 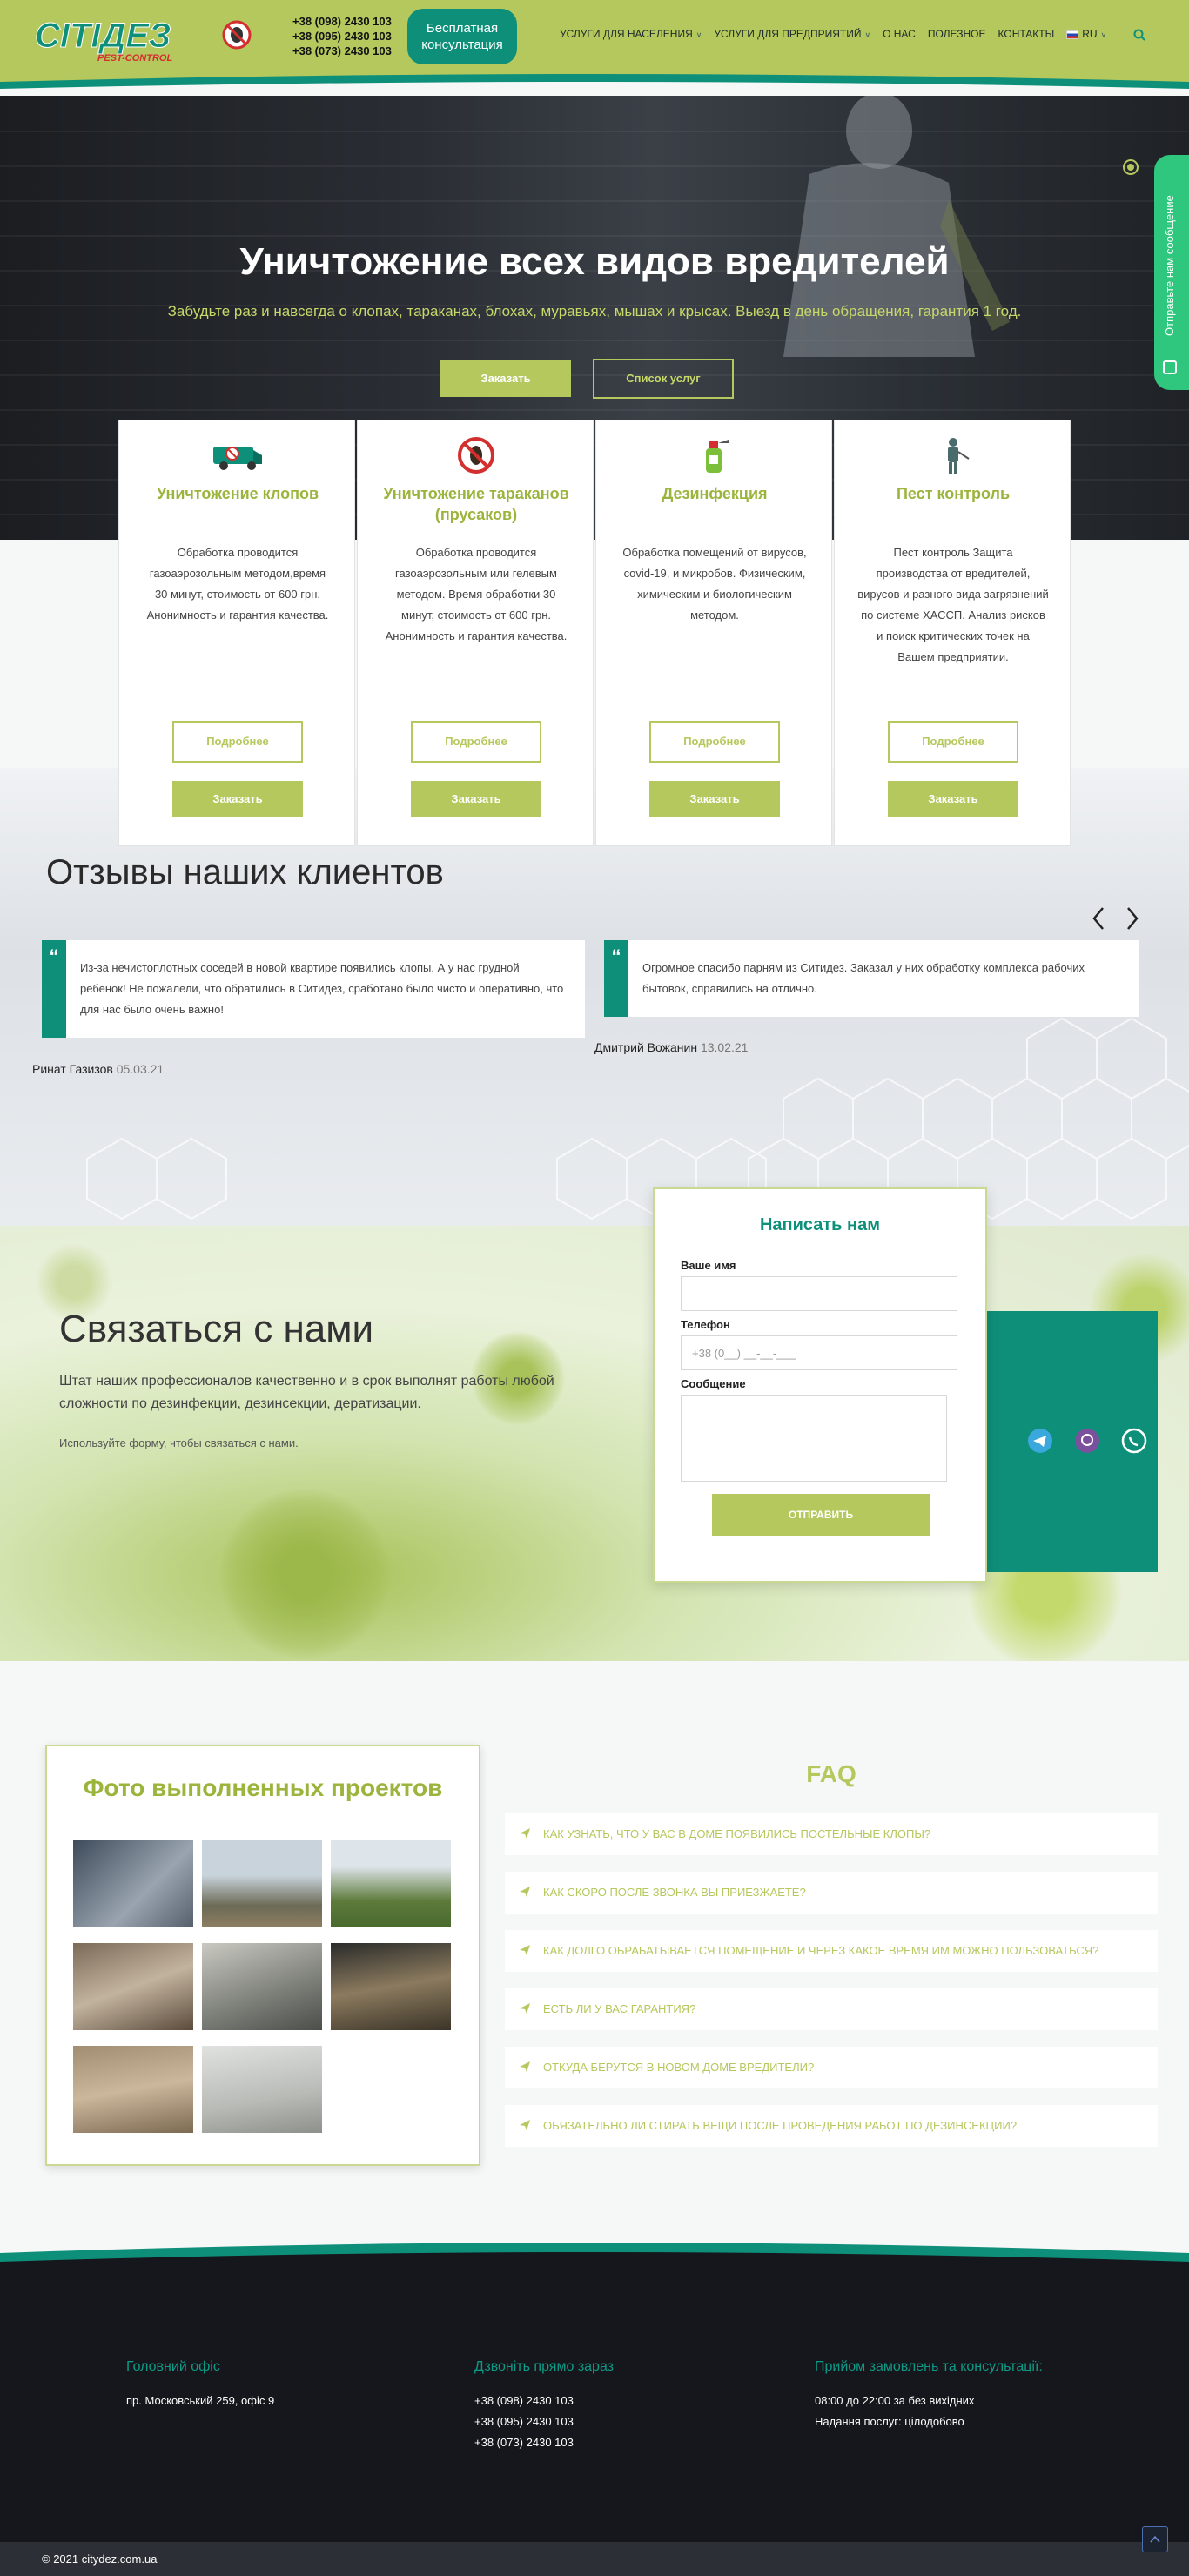 What do you see at coordinates (832, 2067) in the screenshot?
I see `faq-item: ОТКУДА БЕРУТСЯ В НОВОМ ДОМЕ ВРЕДИТЕЛИ?` at bounding box center [832, 2067].